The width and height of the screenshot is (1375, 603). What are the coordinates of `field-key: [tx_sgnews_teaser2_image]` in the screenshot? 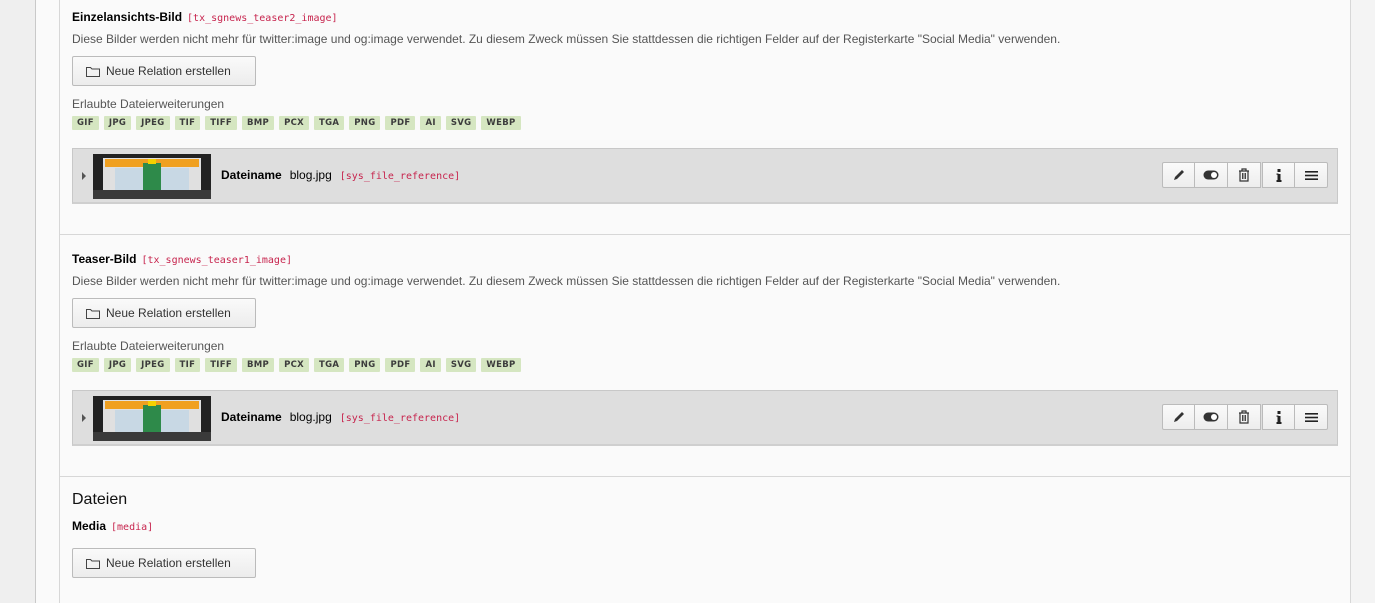 It's located at (262, 18).